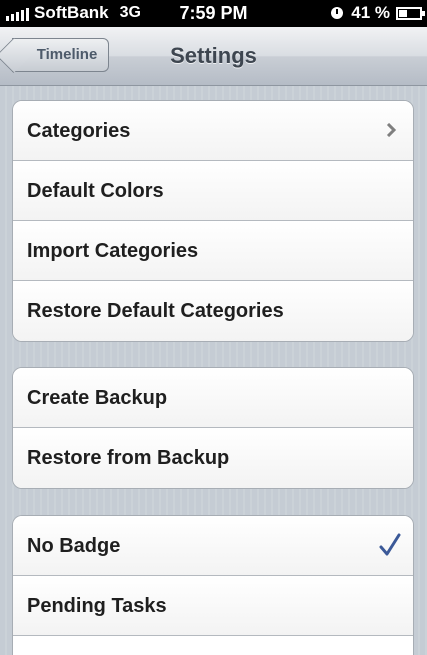 The width and height of the screenshot is (427, 655). I want to click on row-label: No Badge, so click(74, 546).